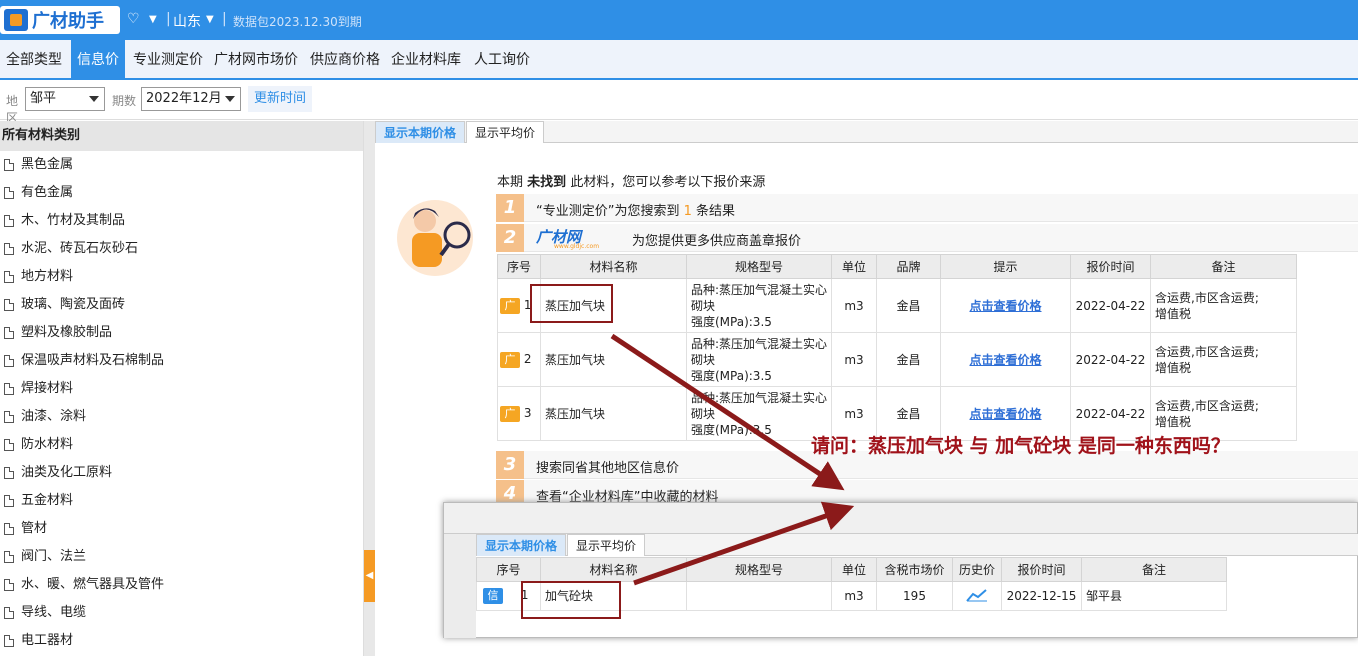  I want to click on spec, so click(759, 596).